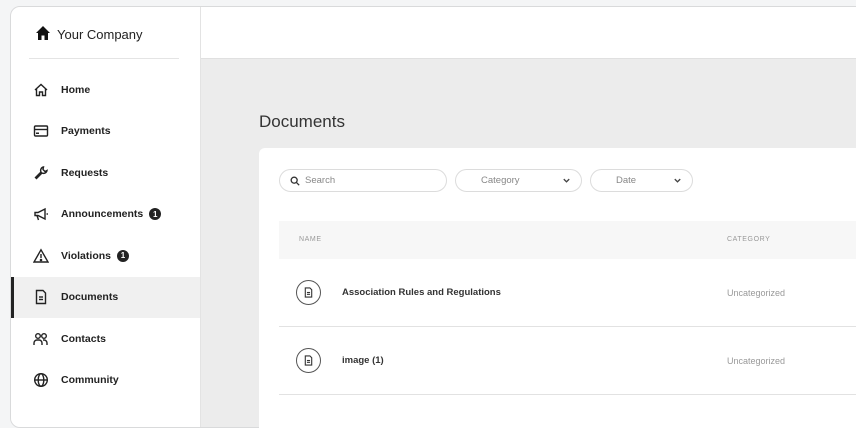 The width and height of the screenshot is (856, 428). What do you see at coordinates (626, 180) in the screenshot?
I see `date-select-label: Date` at bounding box center [626, 180].